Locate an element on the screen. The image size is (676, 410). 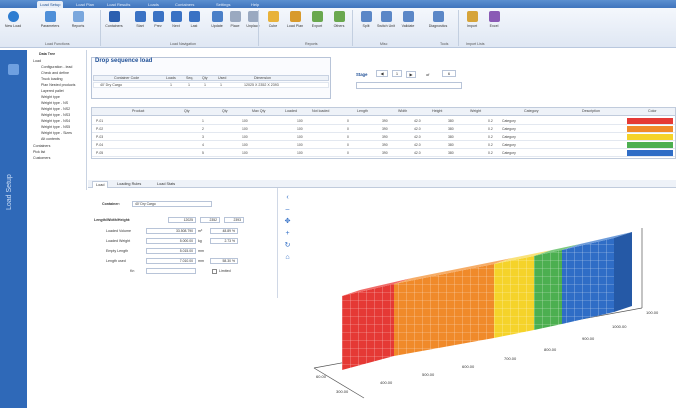
rotate-left-icon: ‹ is located at coordinates (287, 197).